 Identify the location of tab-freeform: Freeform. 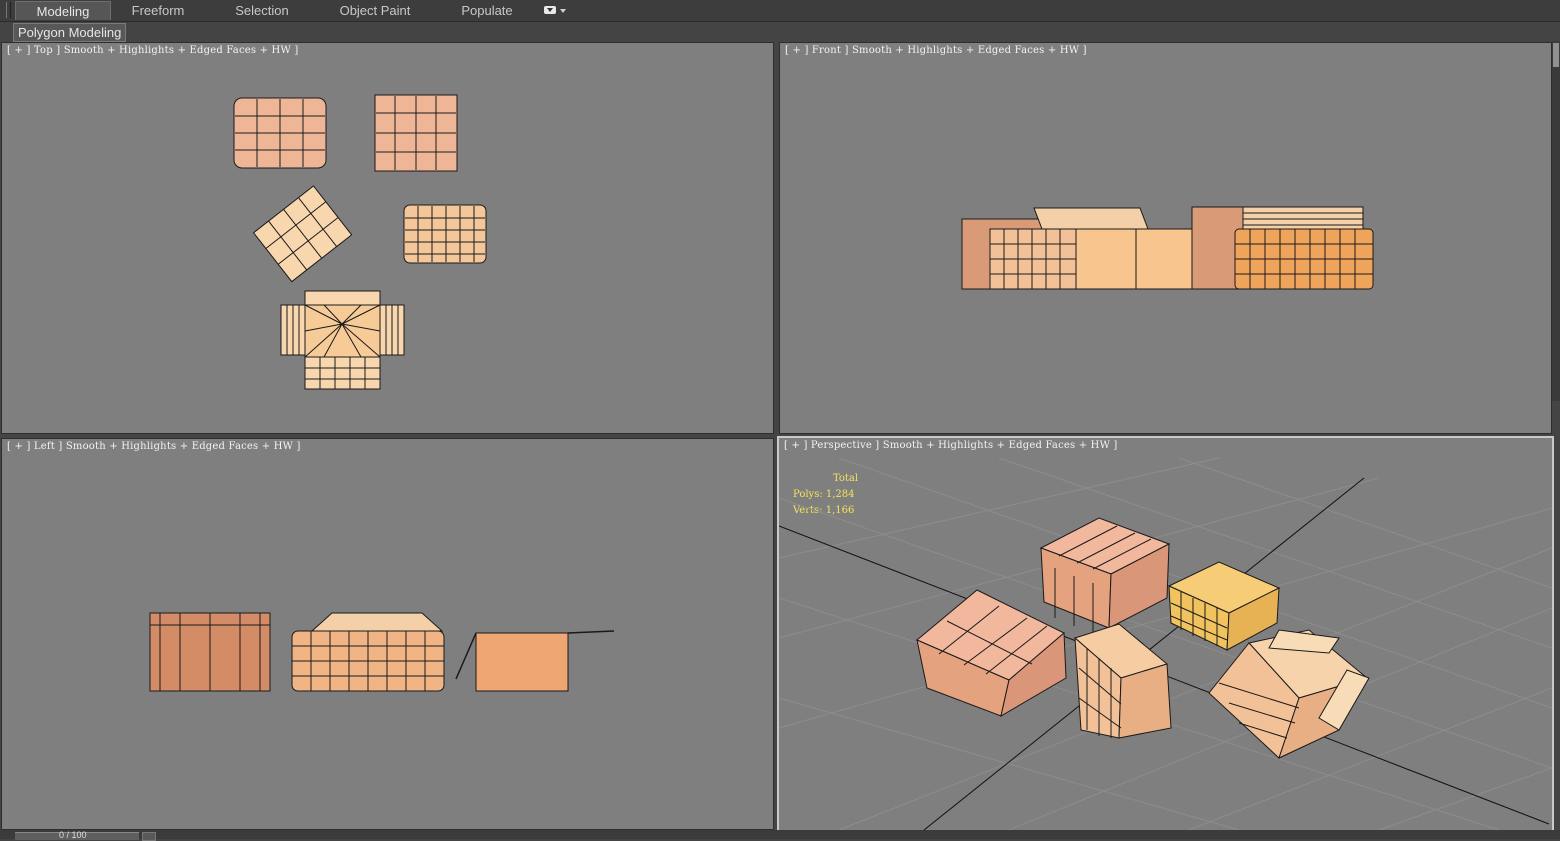
(158, 10).